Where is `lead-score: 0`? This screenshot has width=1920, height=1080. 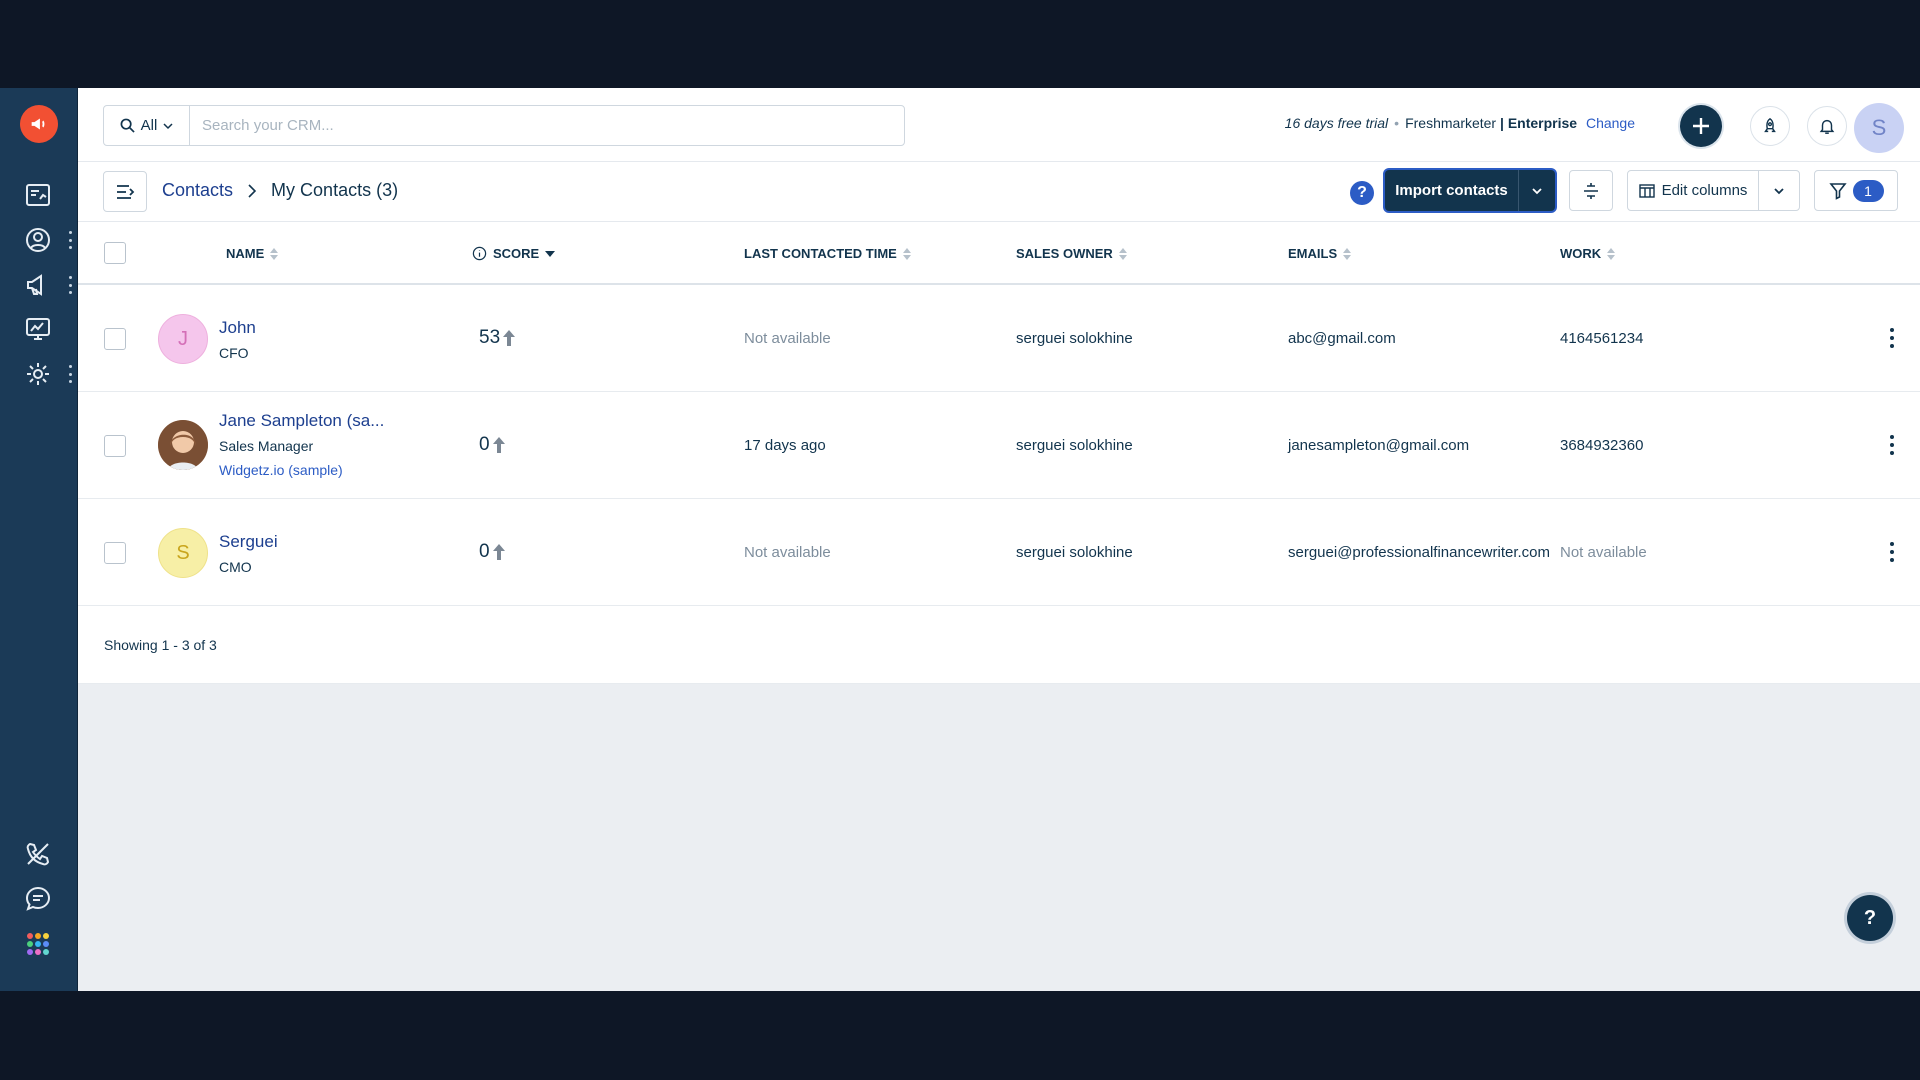 lead-score: 0 is located at coordinates (493, 445).